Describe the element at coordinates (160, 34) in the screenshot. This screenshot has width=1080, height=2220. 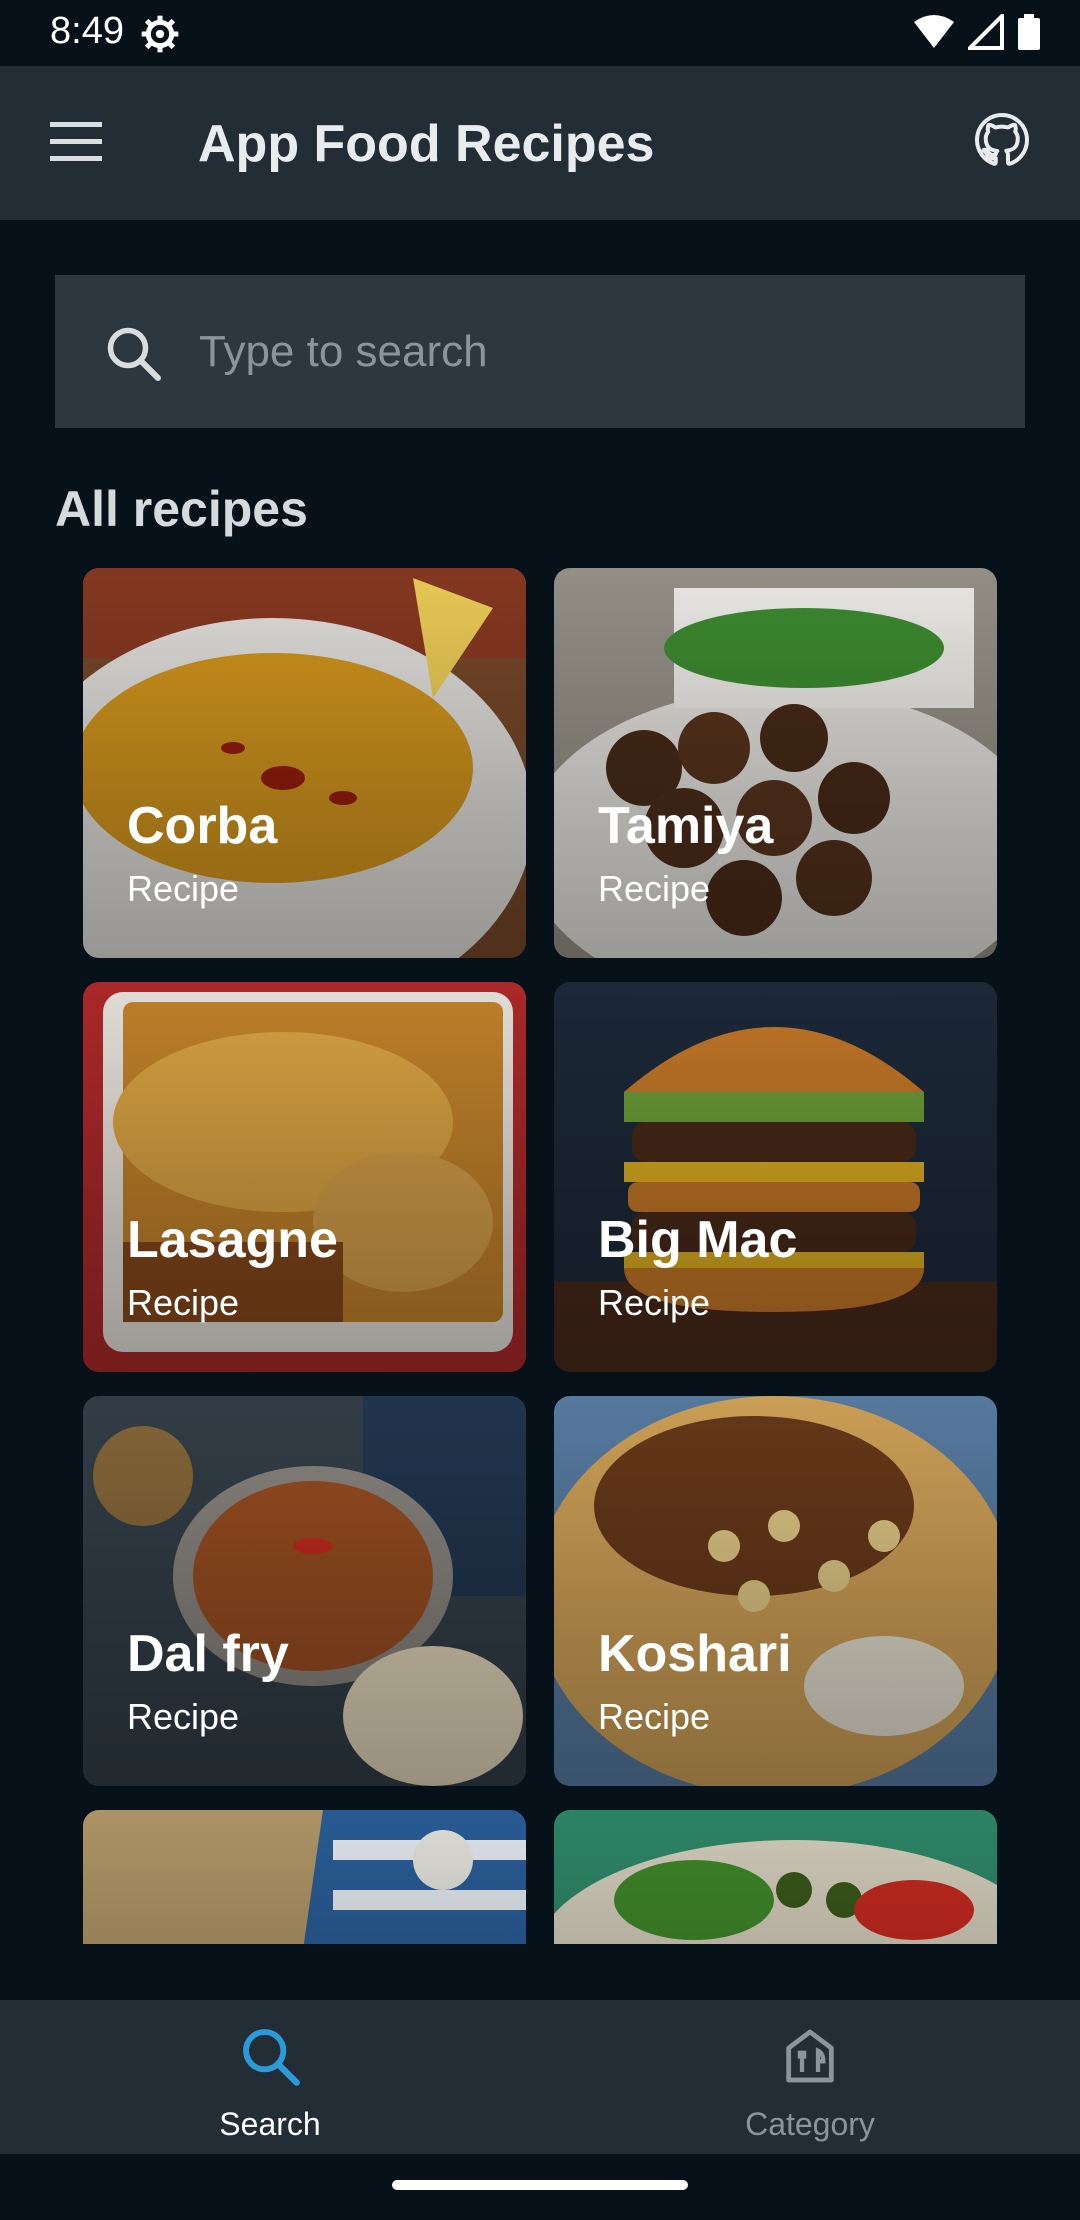
I see `settings-gear-icon` at that location.